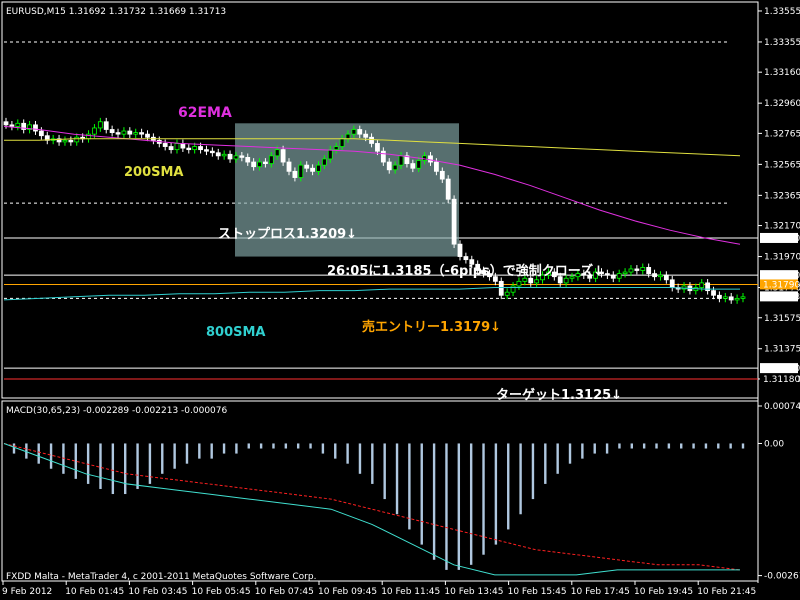  What do you see at coordinates (287, 234) in the screenshot?
I see `stop-loss-annotation: ストップロス1.3209↓` at bounding box center [287, 234].